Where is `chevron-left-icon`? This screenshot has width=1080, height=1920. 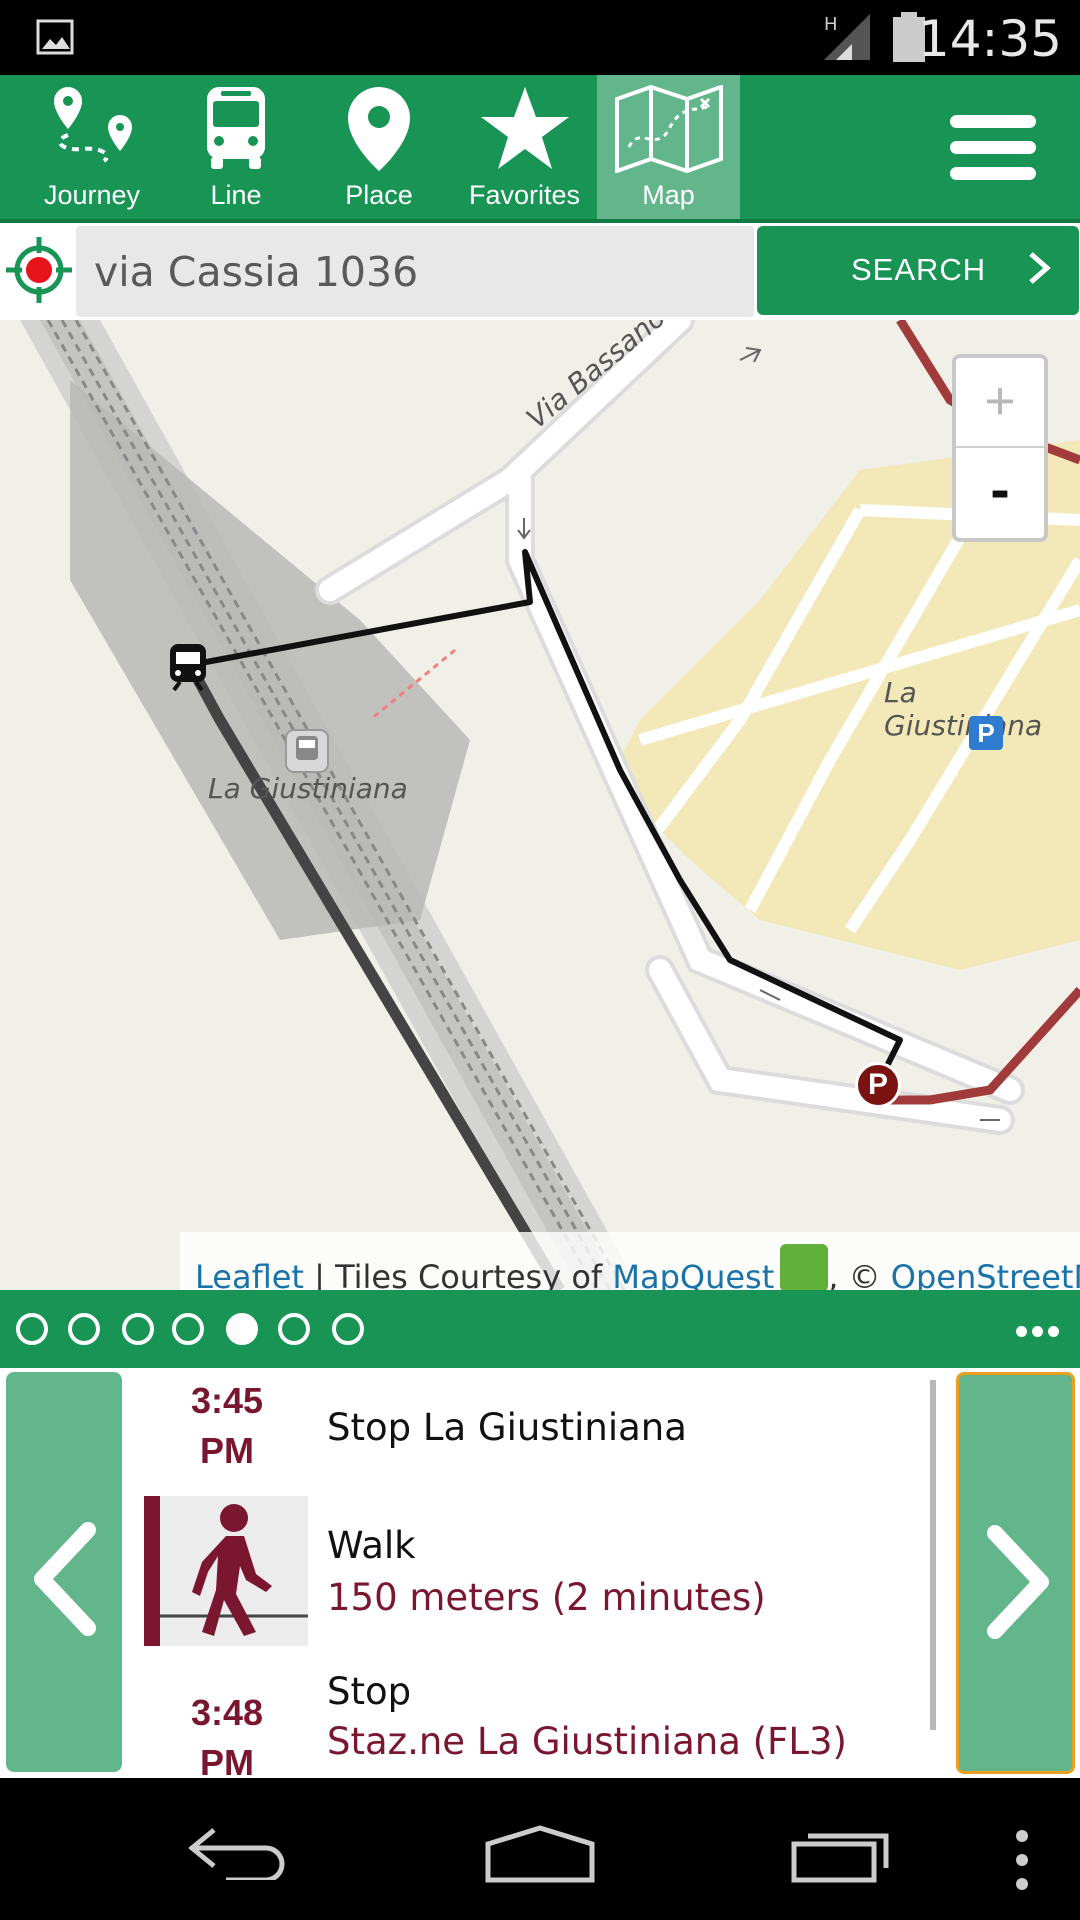 chevron-left-icon is located at coordinates (65, 1579).